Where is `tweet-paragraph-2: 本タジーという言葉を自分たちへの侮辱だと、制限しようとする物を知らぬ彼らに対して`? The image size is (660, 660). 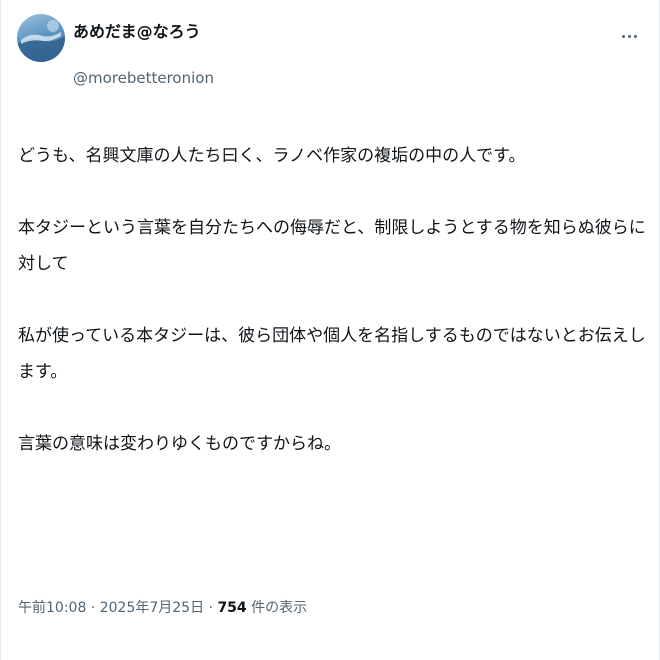 tweet-paragraph-2: 本タジーという言葉を自分たちへの侮辱だと、制限しようとする物を知らぬ彼らに対して is located at coordinates (332, 246).